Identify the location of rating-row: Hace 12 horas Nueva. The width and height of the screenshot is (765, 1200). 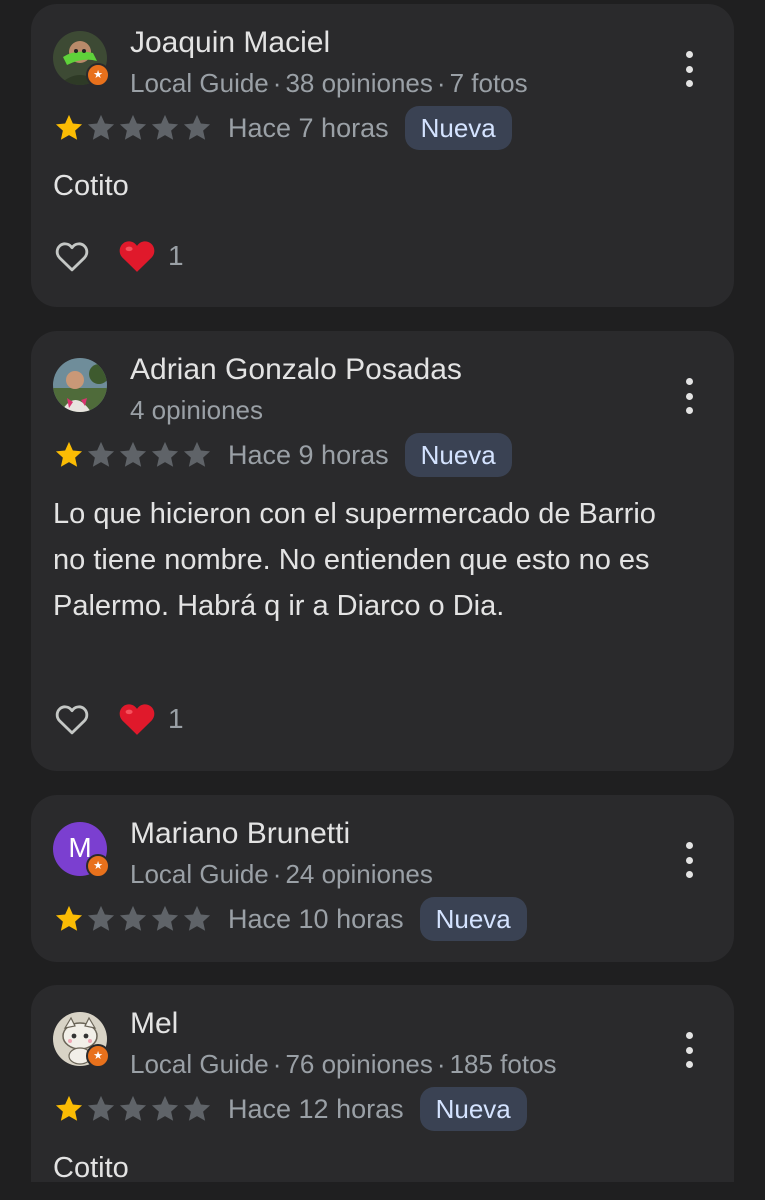
(290, 1109).